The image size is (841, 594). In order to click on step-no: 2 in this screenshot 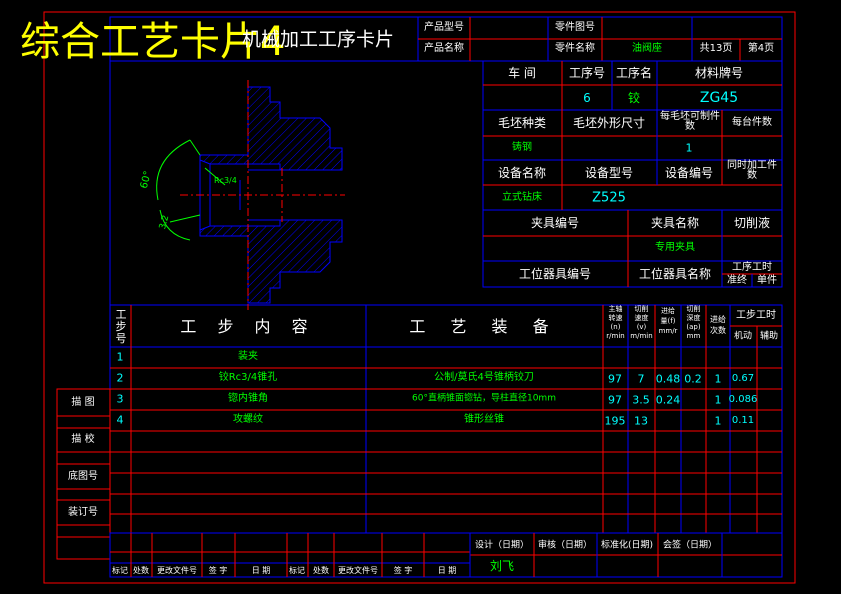, I will do `click(120, 378)`.